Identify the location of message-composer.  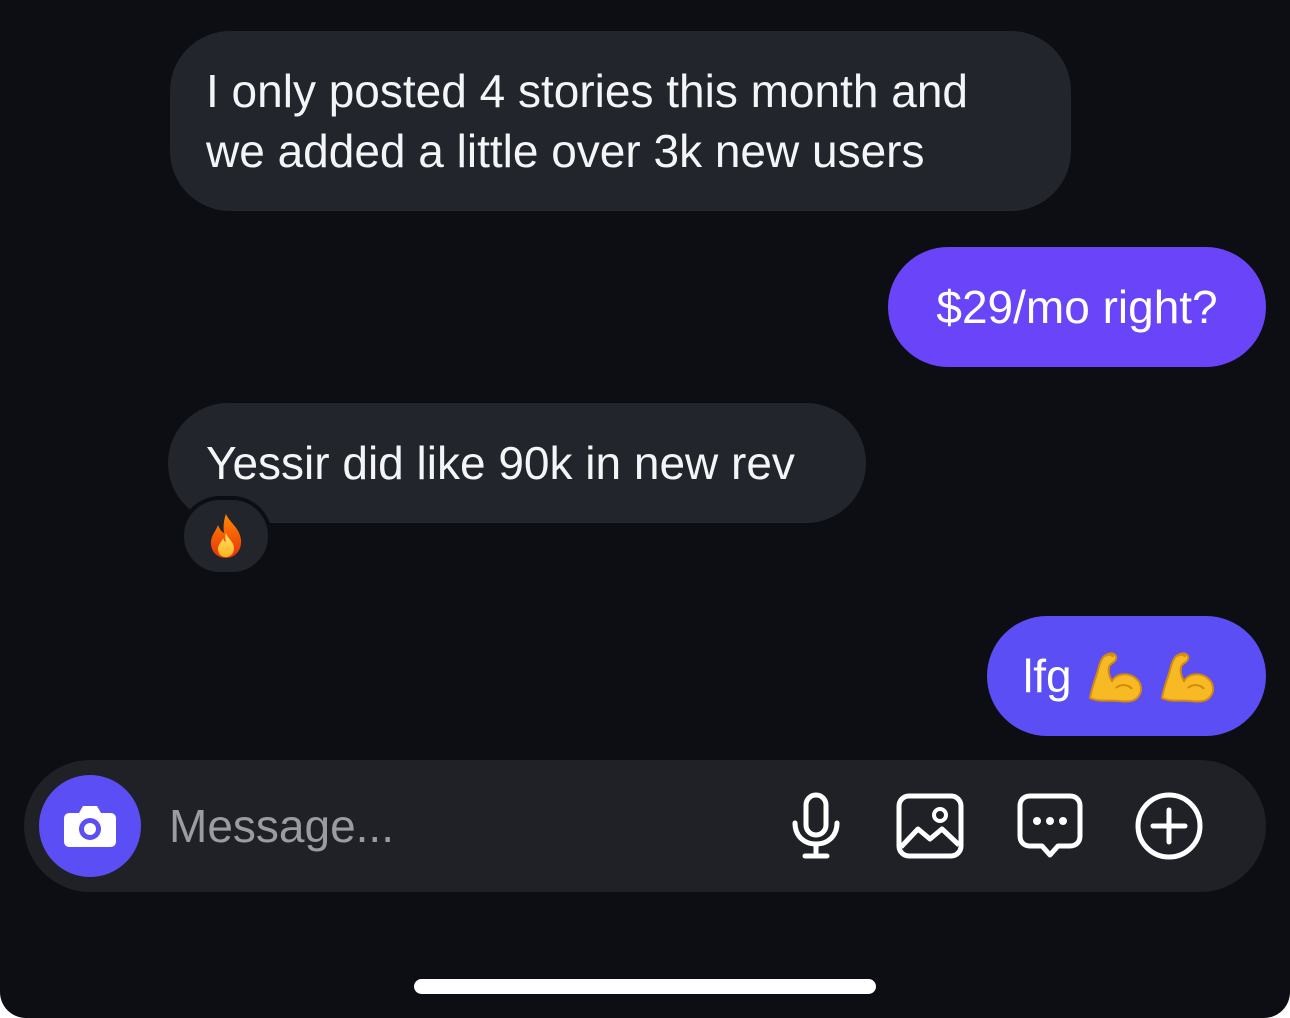
(645, 826).